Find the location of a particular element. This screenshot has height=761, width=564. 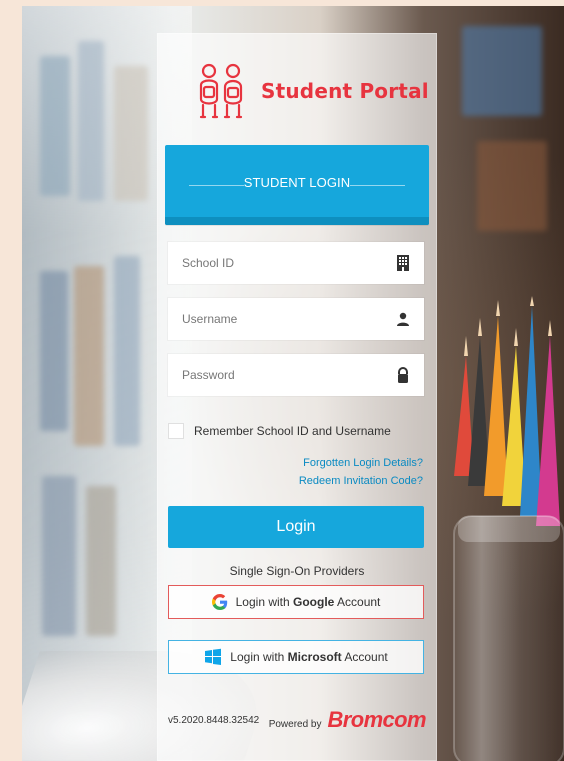

sso-title: Single Sign-On Providers is located at coordinates (297, 571).